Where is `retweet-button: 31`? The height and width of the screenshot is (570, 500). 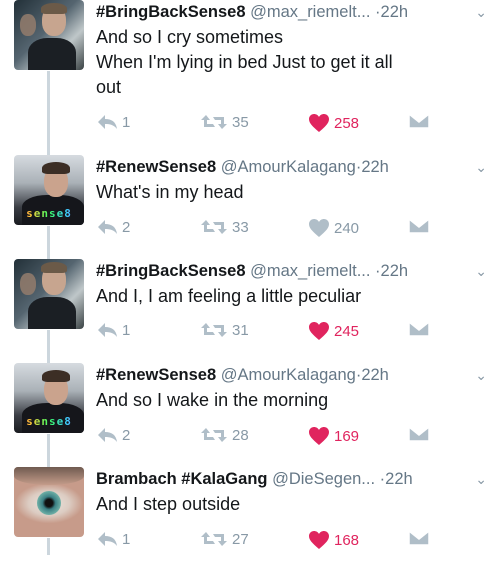 retweet-button: 31 is located at coordinates (224, 330).